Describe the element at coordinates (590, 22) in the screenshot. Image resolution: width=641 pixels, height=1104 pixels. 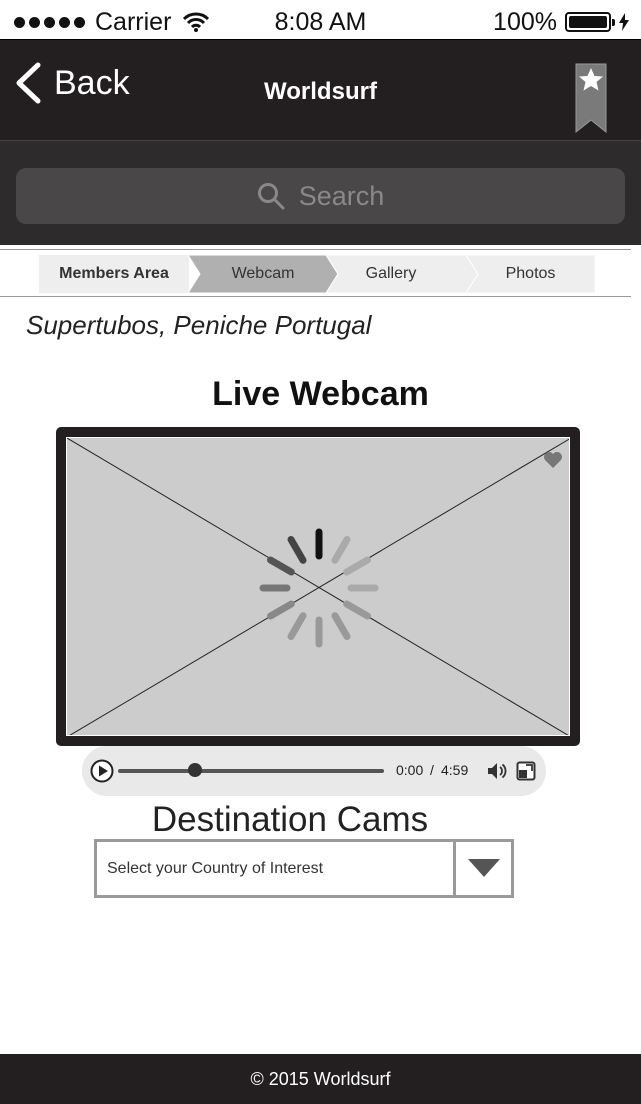
I see `battery-icon` at that location.